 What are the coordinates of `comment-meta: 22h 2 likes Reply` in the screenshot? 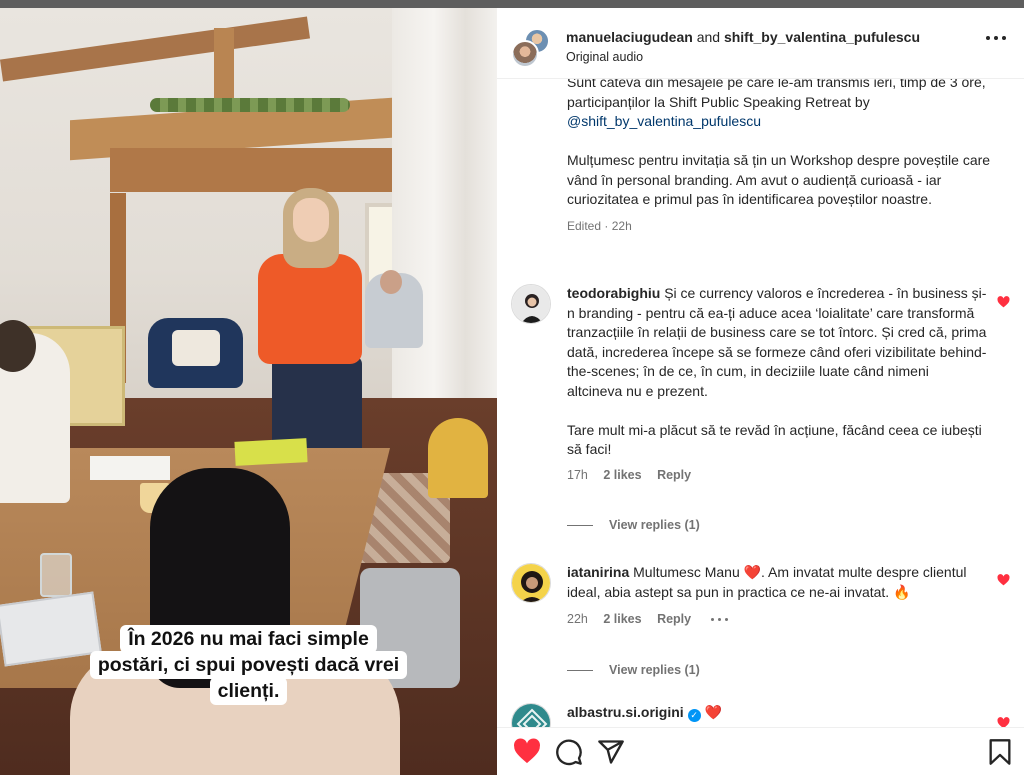 It's located at (777, 620).